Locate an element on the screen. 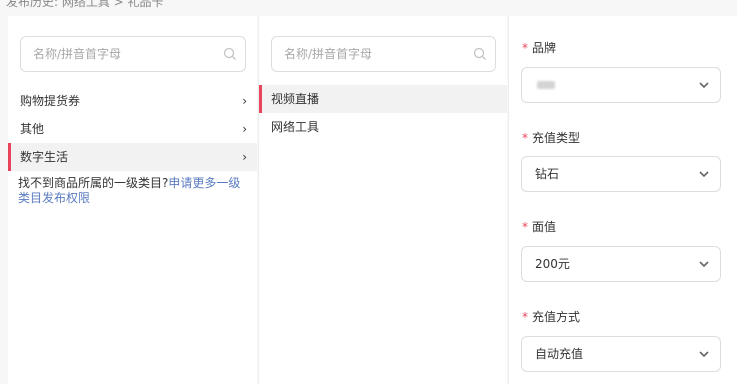 This screenshot has height=384, width=737. category-notice: 找不到商品所属的一级类目?申请更多一级类目发布权限 is located at coordinates (134, 191).